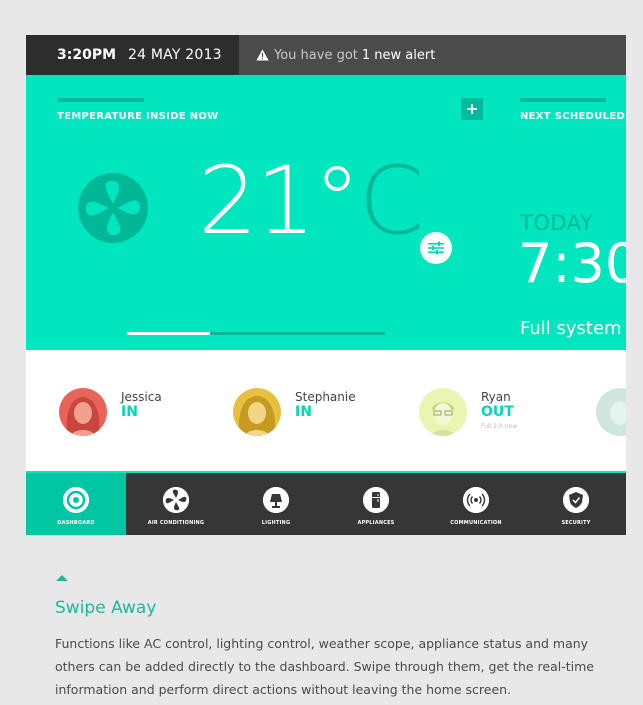  What do you see at coordinates (176, 523) in the screenshot?
I see `nav-label: AIR CONDITIONING` at bounding box center [176, 523].